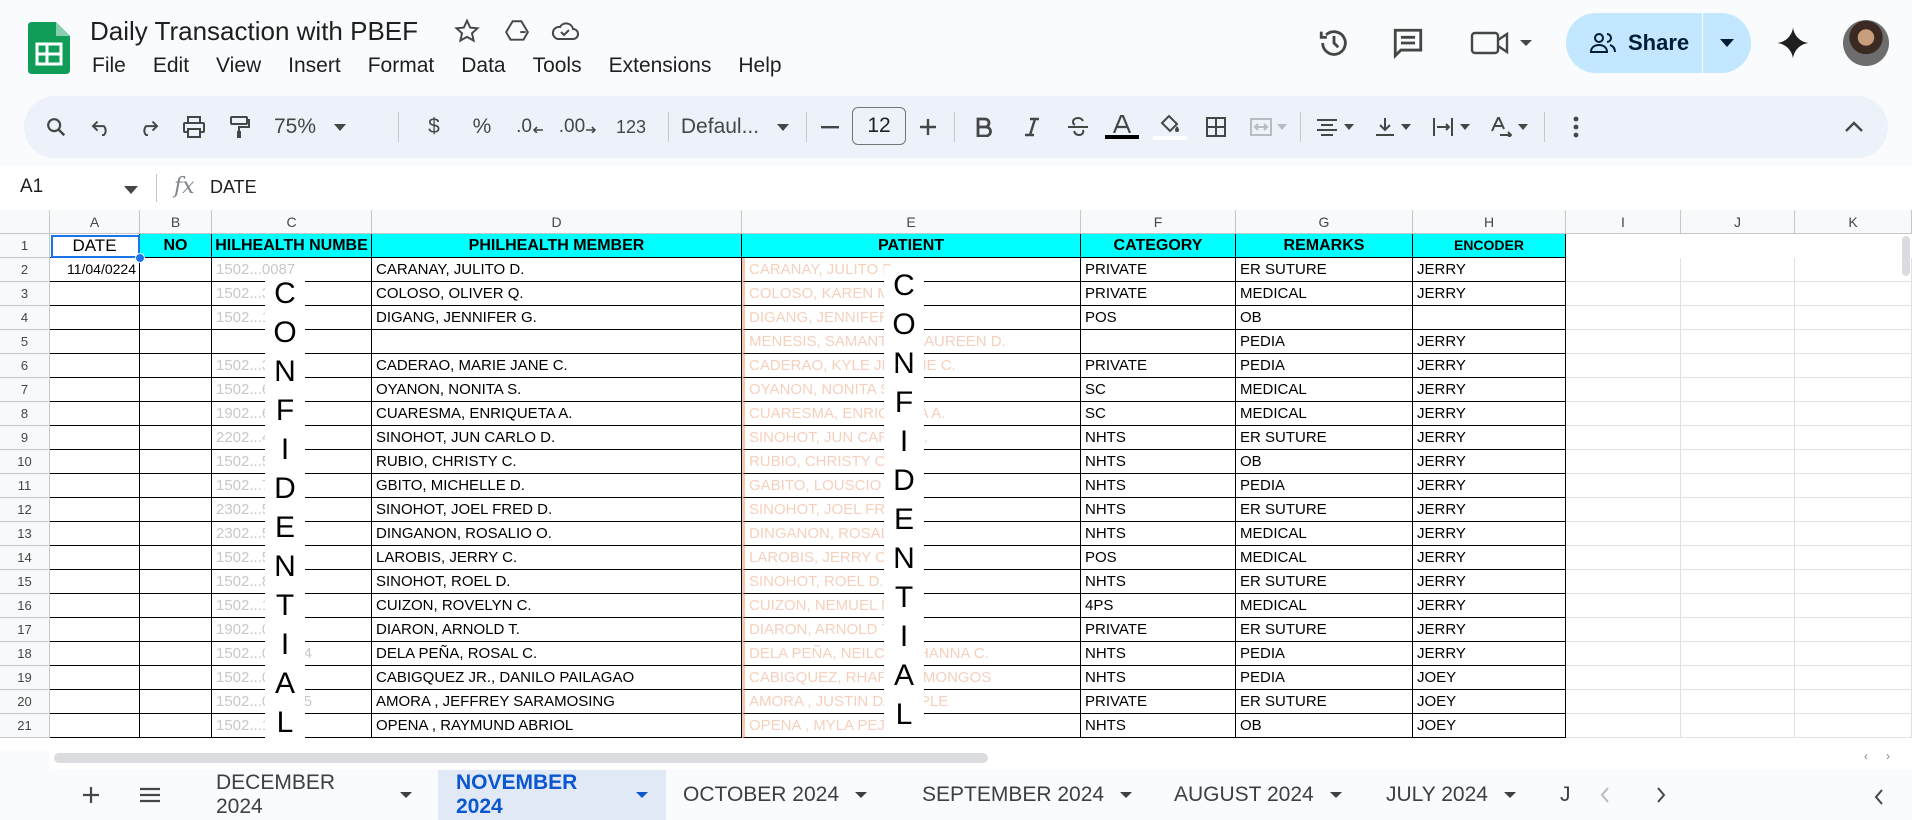 This screenshot has height=820, width=1912. Describe the element at coordinates (1324, 246) in the screenshot. I see `header-cell-g: REMARKS` at that location.